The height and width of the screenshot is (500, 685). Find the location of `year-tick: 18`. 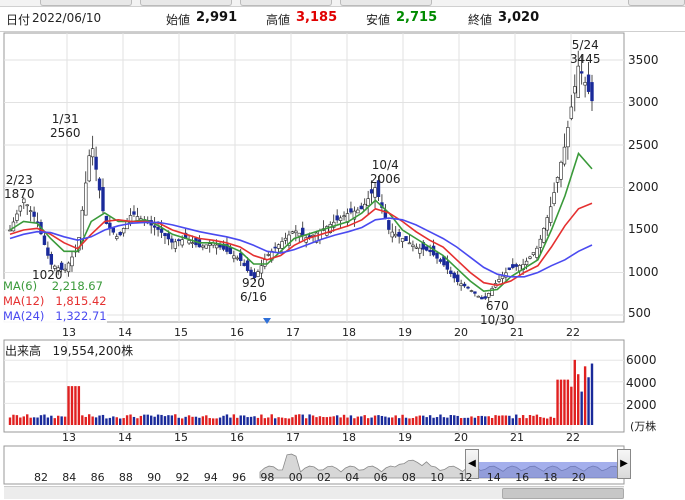

year-tick: 18 is located at coordinates (349, 437).